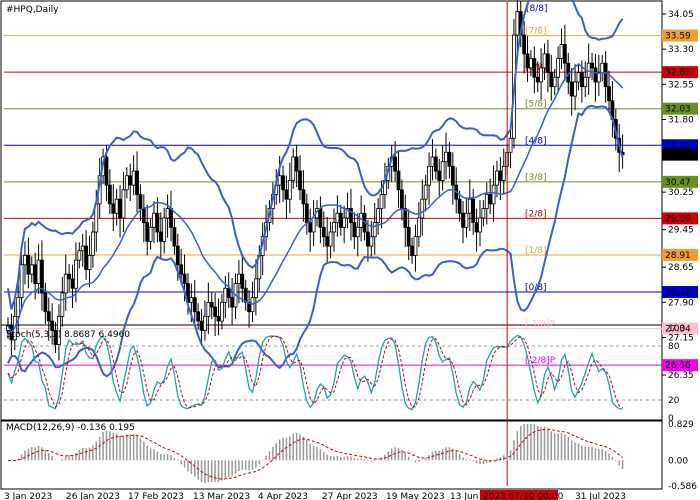  I want to click on x-tick-label: 13 Mar 2023, so click(221, 496).